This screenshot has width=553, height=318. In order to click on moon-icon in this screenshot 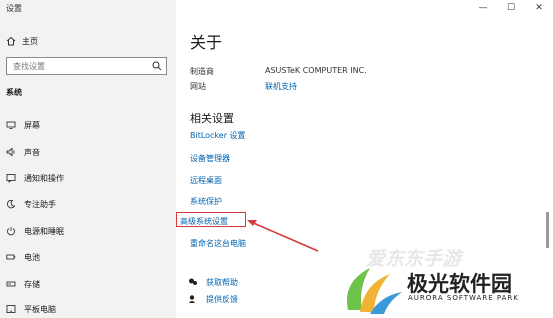, I will do `click(11, 204)`.